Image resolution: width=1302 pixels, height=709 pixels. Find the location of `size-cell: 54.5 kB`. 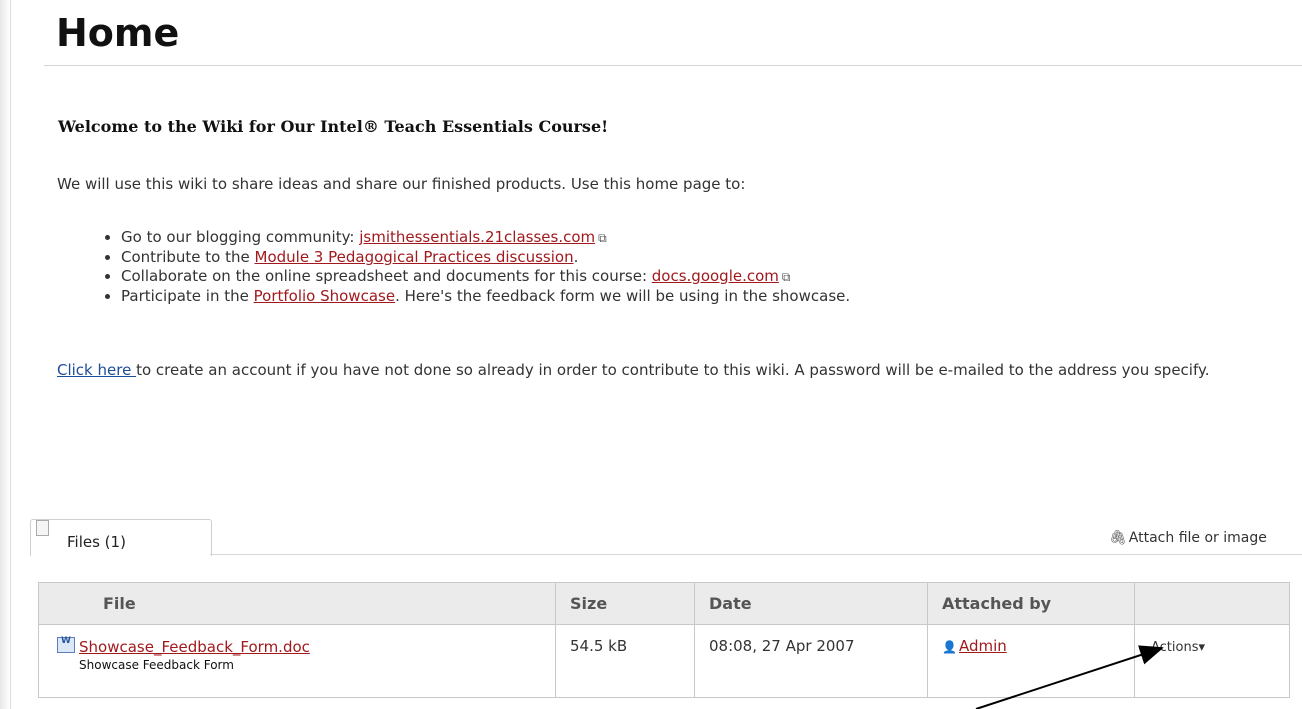

size-cell: 54.5 kB is located at coordinates (625, 661).